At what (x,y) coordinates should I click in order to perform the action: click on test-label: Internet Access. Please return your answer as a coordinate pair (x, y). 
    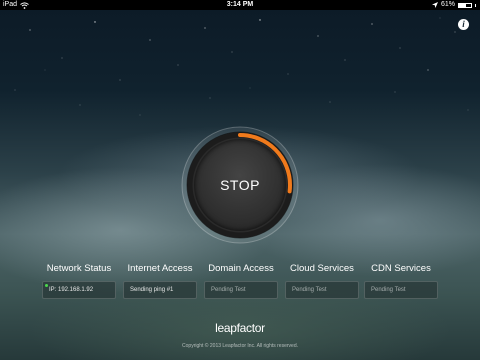
    Looking at the image, I should click on (160, 268).